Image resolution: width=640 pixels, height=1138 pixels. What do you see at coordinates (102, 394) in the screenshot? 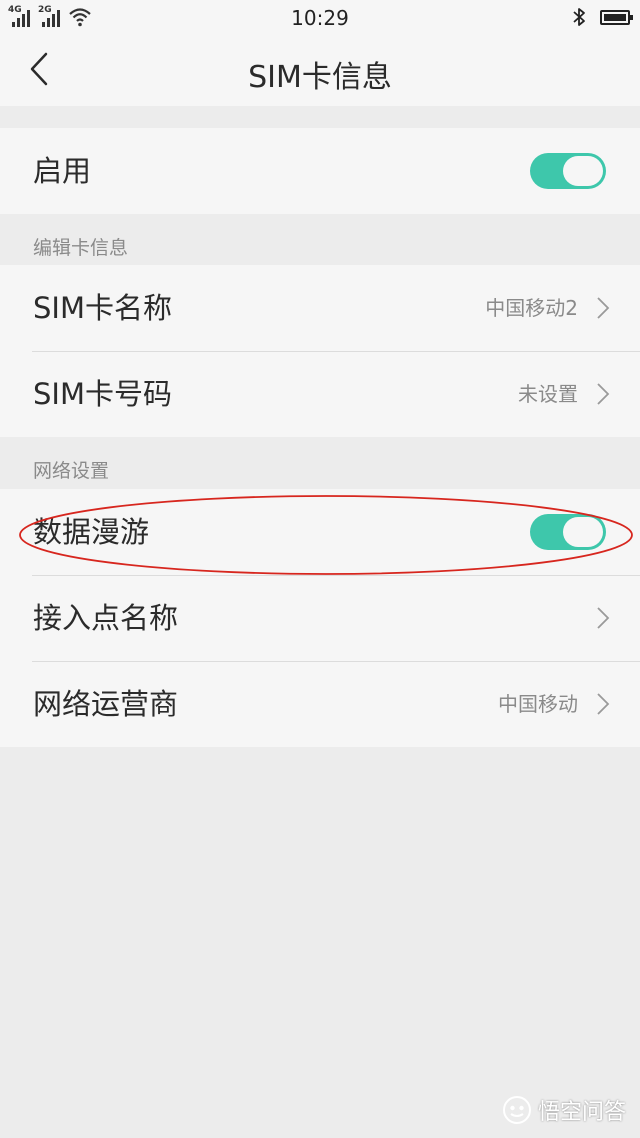
I see `sim-number-label: SIM卡号码` at bounding box center [102, 394].